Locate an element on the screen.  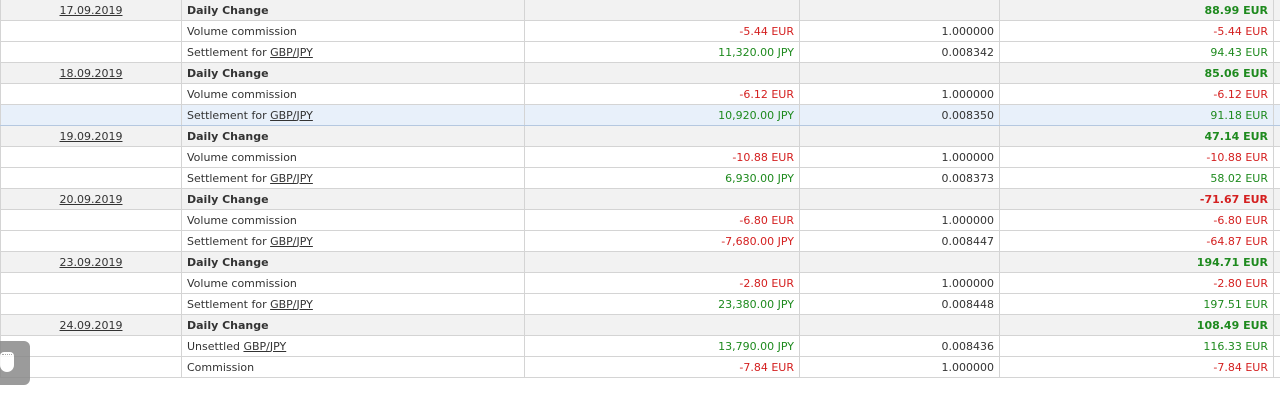
amount-cell: 23,380.00 JPY is located at coordinates (662, 304).